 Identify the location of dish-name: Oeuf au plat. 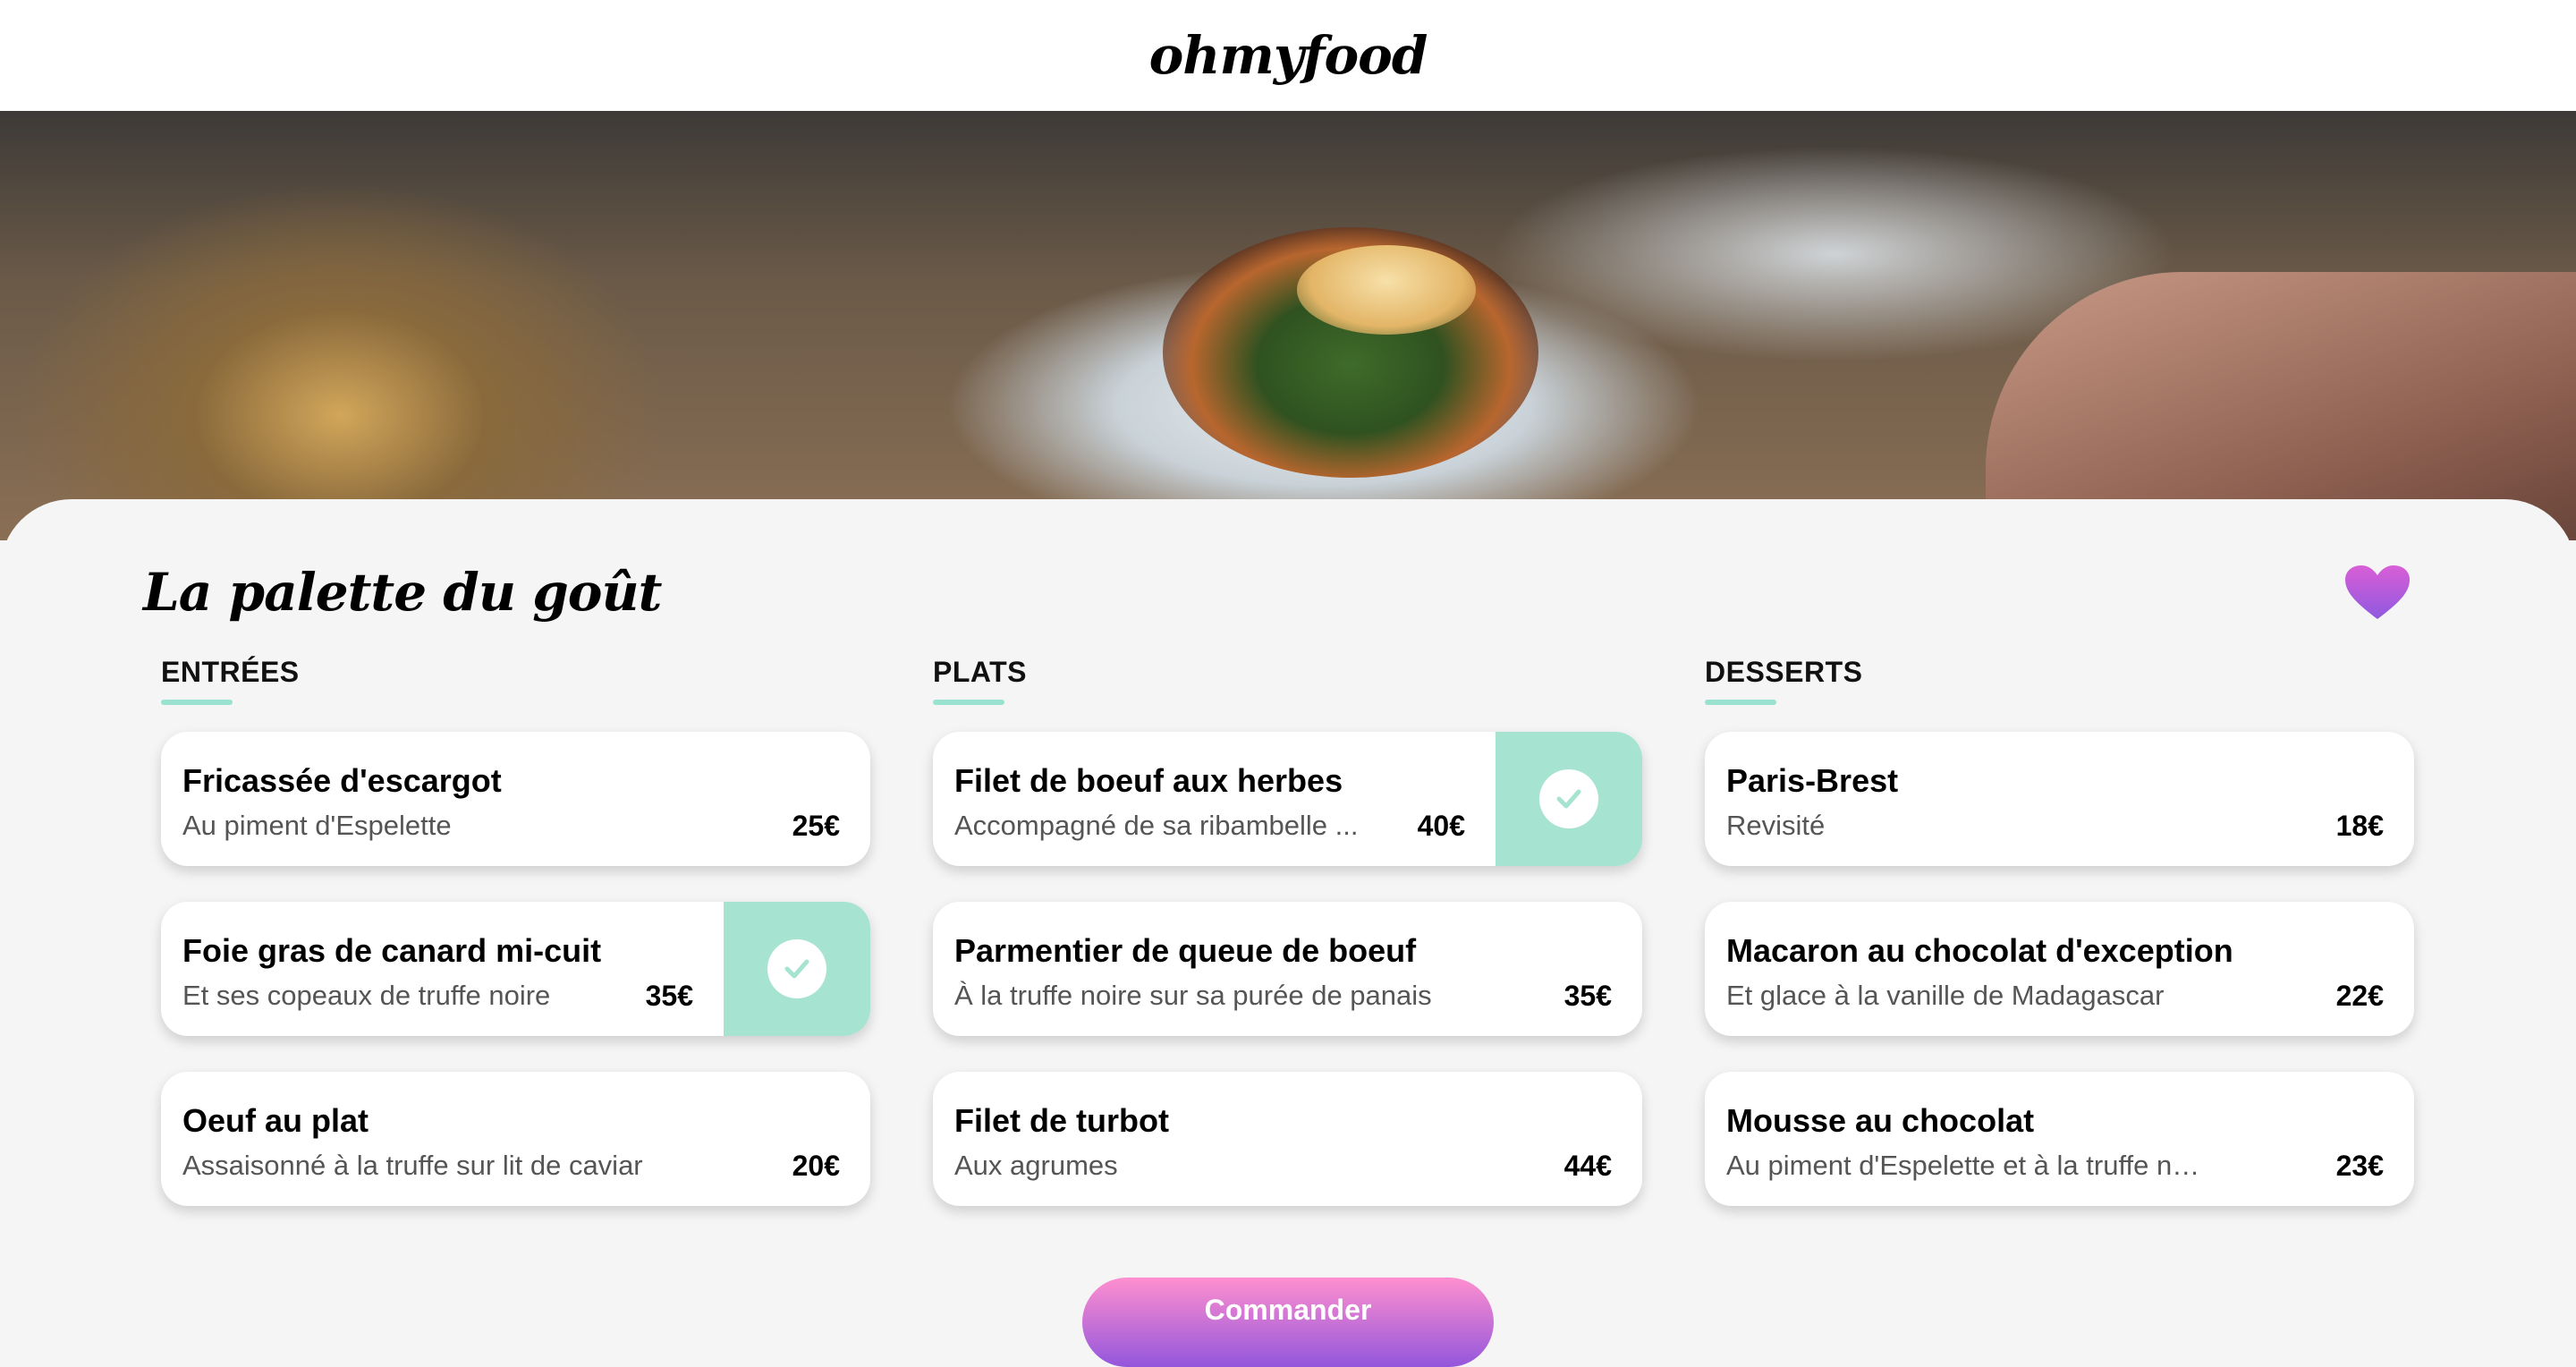
(275, 1120).